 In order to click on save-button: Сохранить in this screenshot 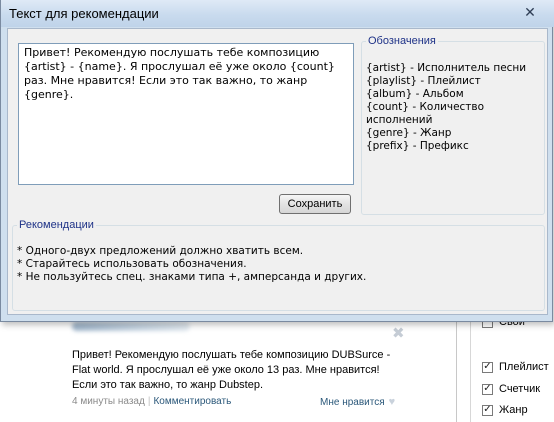, I will do `click(315, 204)`.